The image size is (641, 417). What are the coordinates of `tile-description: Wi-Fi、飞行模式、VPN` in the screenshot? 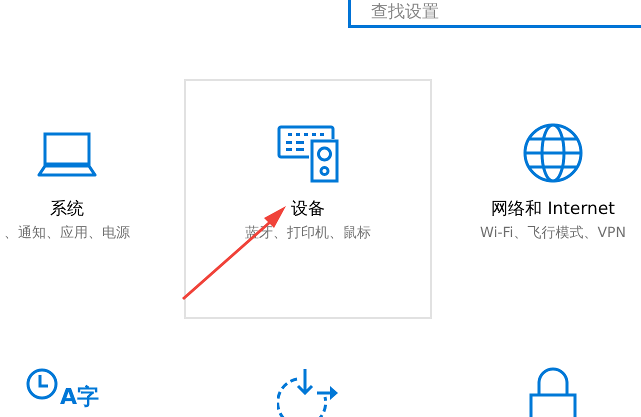 It's located at (553, 233).